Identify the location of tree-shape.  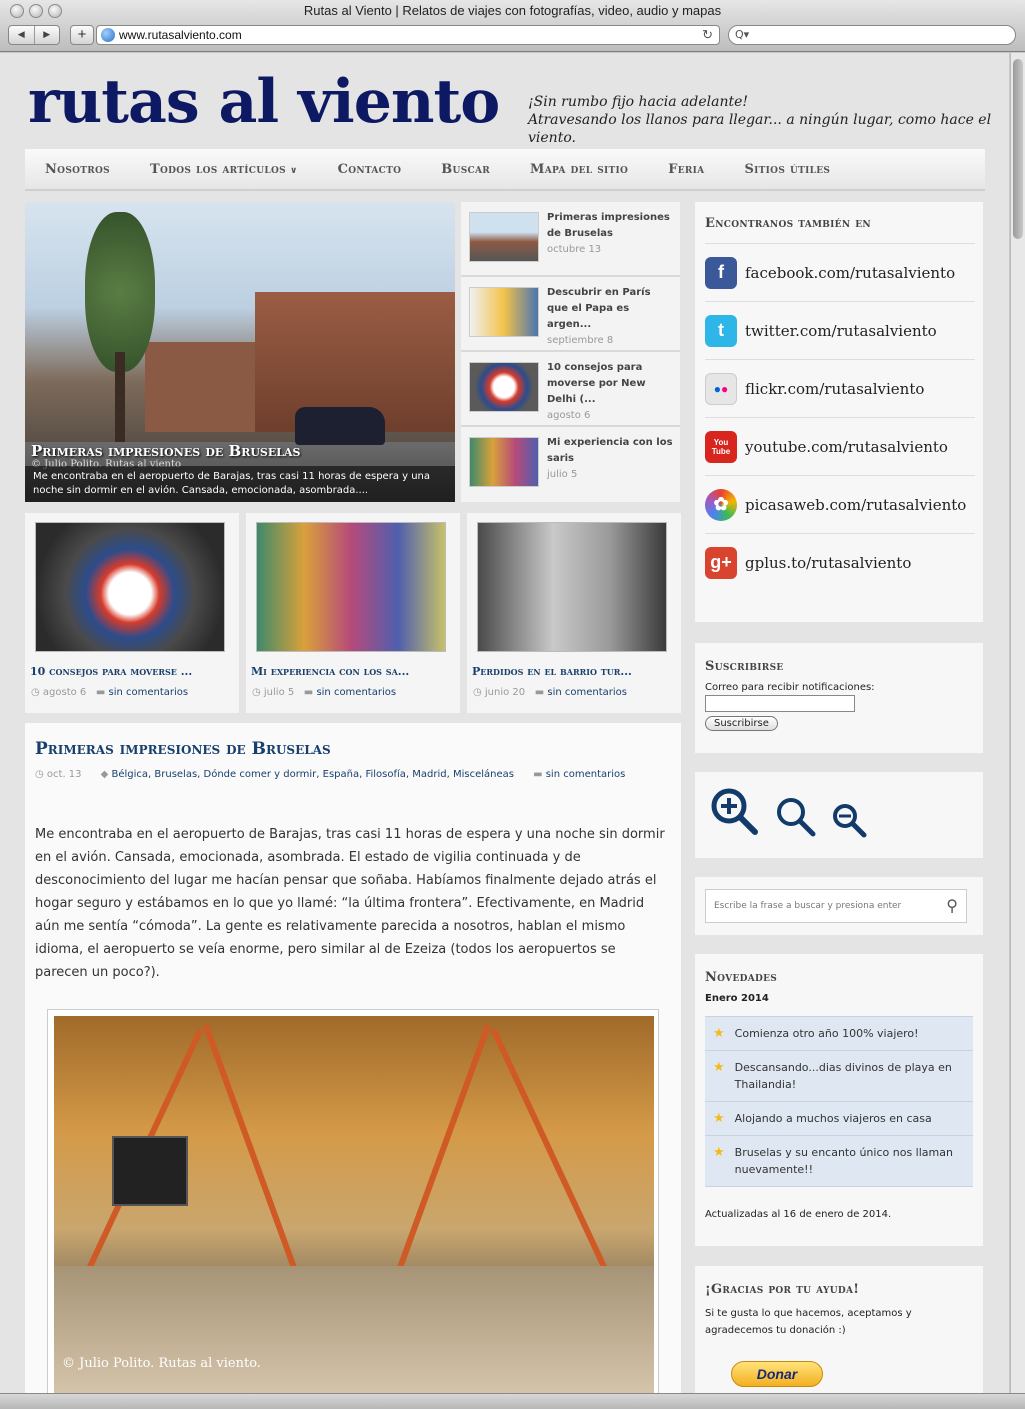
(120, 292).